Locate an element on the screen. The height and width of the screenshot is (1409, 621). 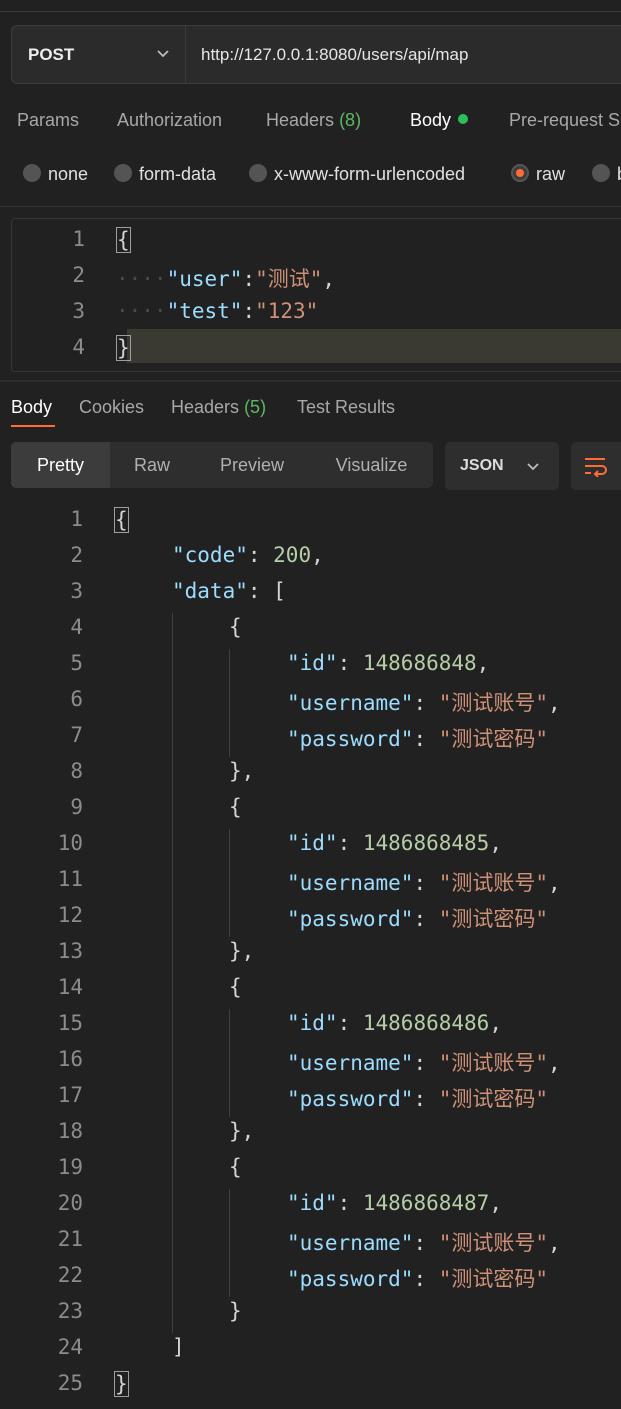
code-line: "code": 200, is located at coordinates (248, 555).